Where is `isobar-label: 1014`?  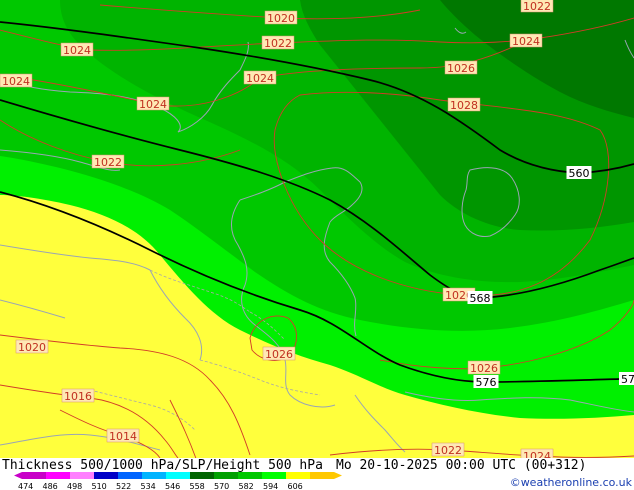
isobar-label: 1014 is located at coordinates (123, 436).